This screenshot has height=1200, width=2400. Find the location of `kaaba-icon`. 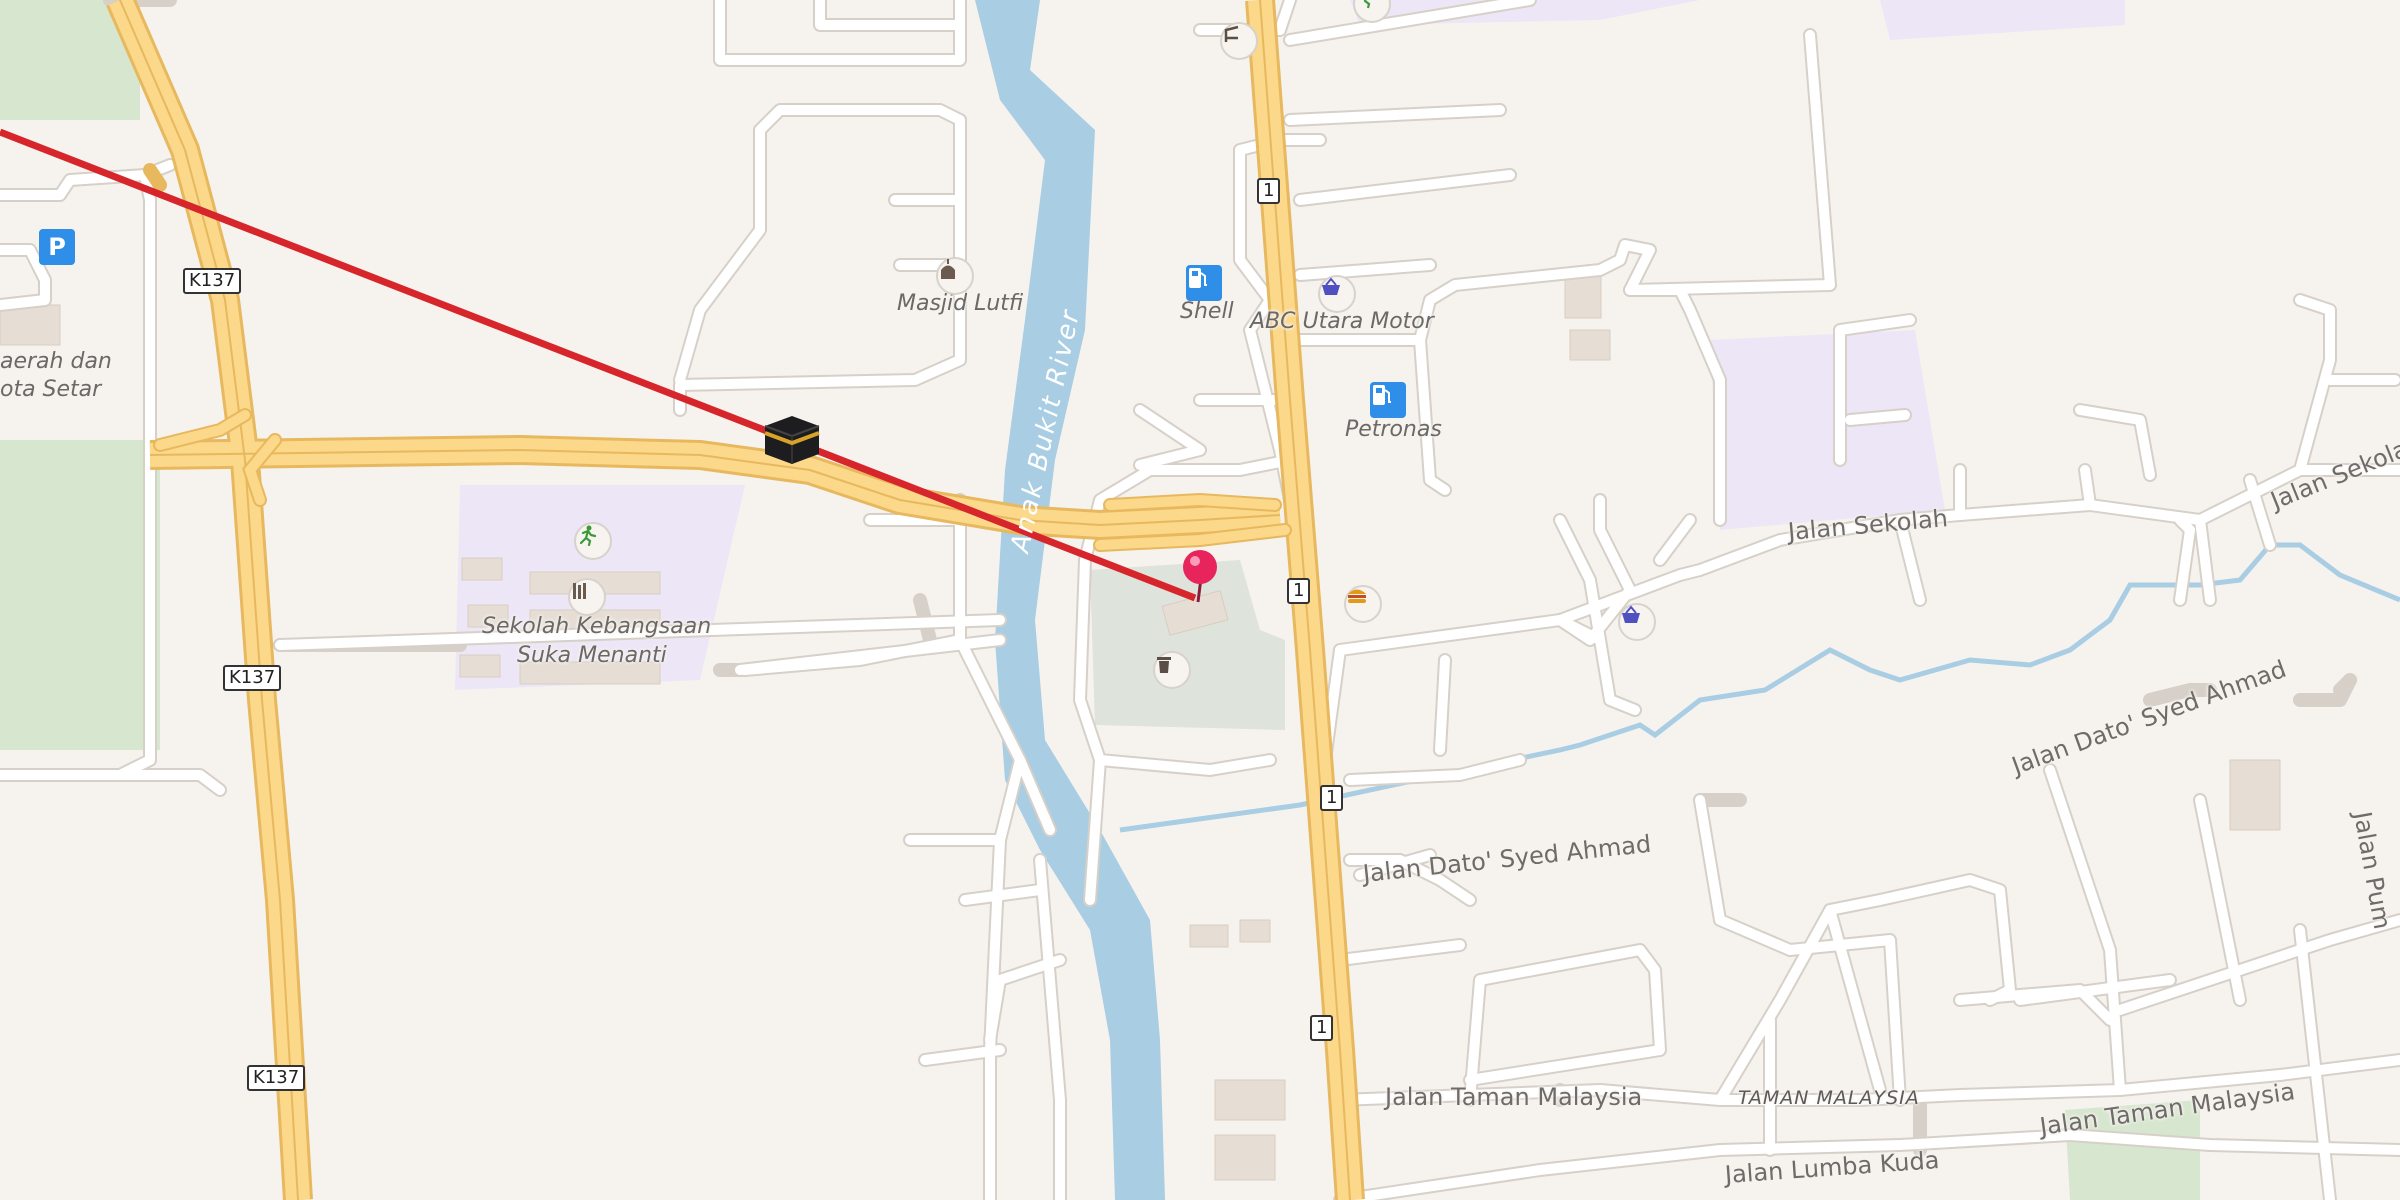

kaaba-icon is located at coordinates (792, 440).